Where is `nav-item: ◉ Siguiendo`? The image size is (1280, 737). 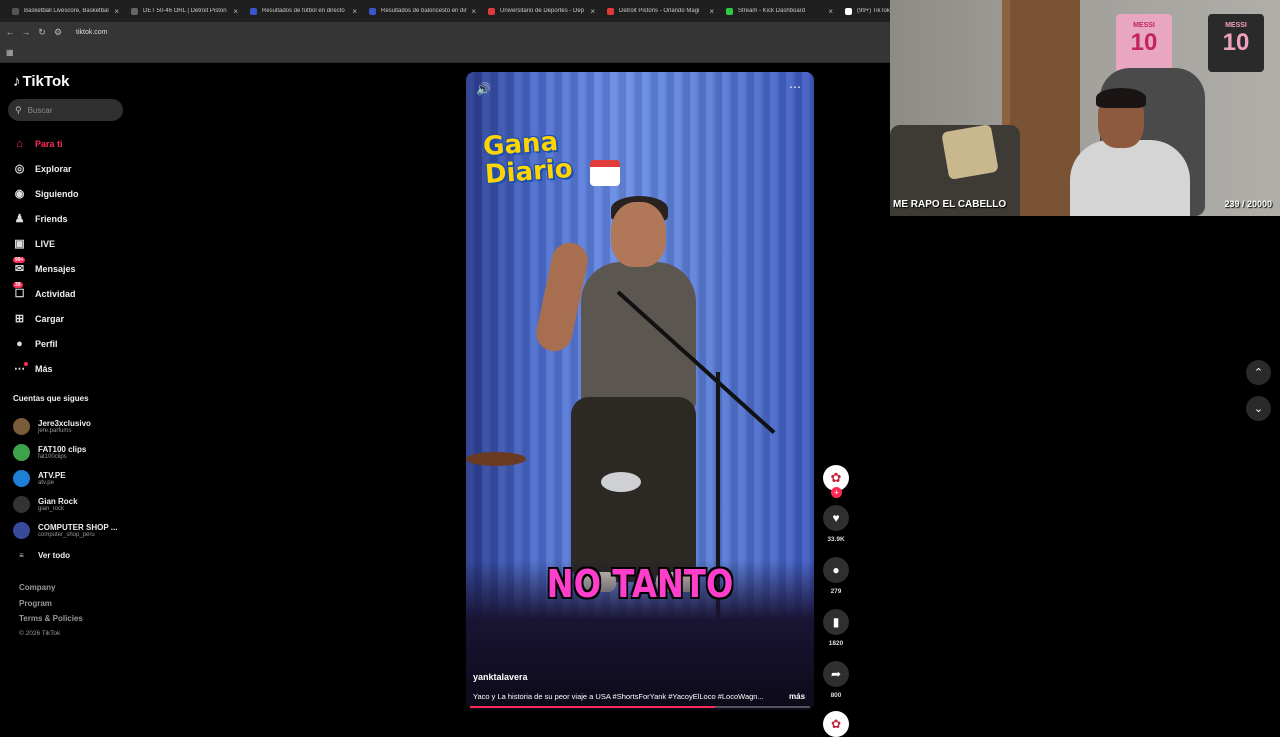 nav-item: ◉ Siguiendo is located at coordinates (69, 193).